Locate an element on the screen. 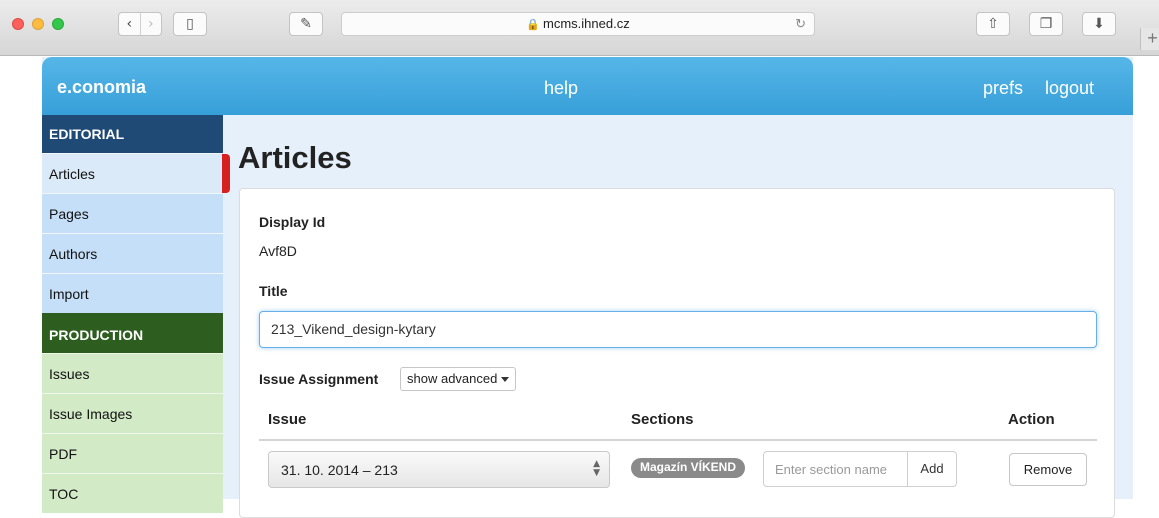 Image resolution: width=1159 pixels, height=518 pixels. logout-link: logout is located at coordinates (1069, 88).